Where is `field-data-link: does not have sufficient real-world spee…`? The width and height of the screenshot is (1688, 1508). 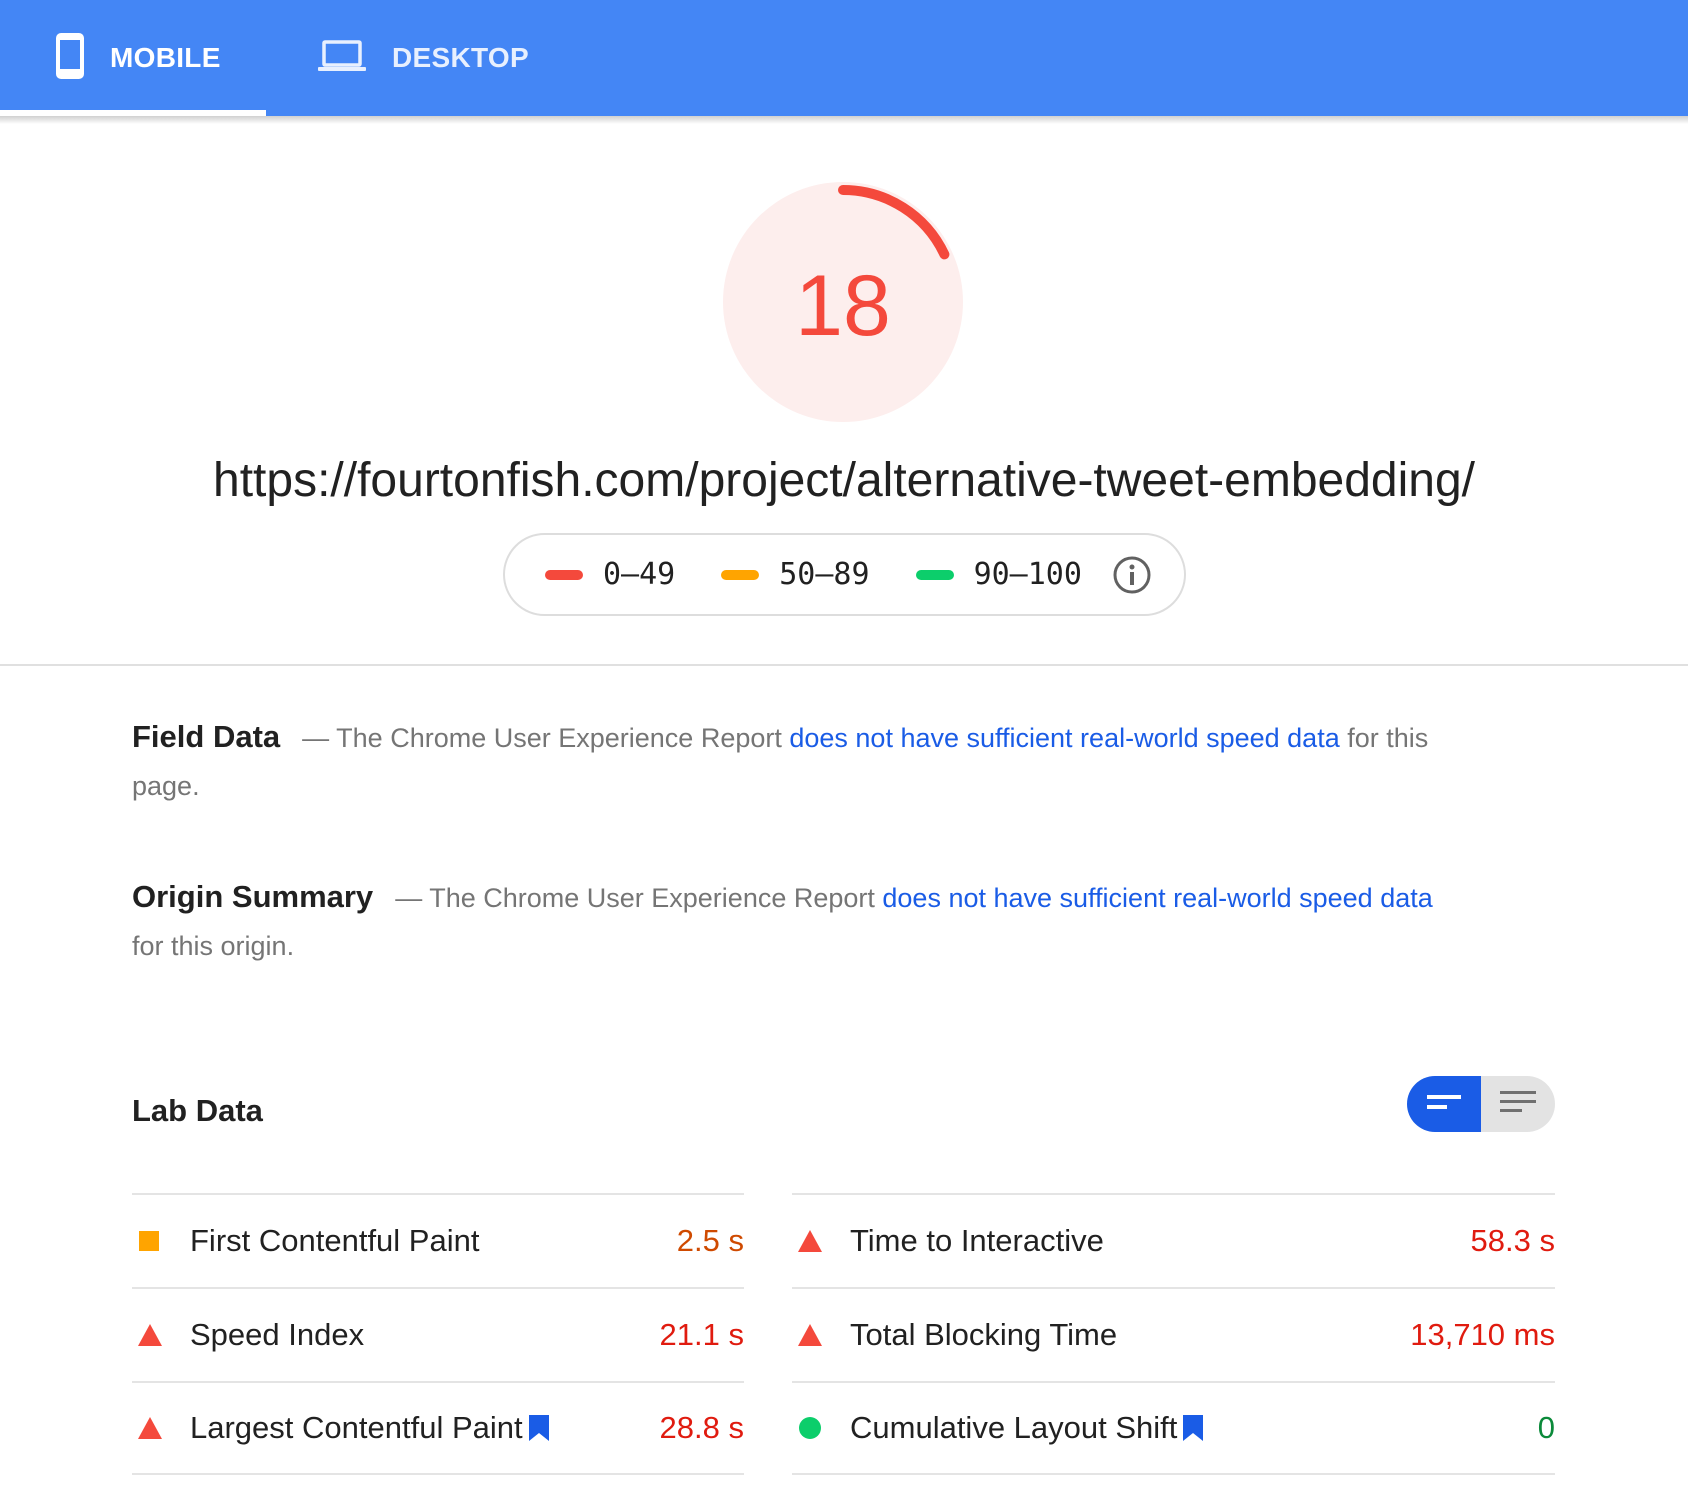 field-data-link: does not have sufficient real-world spee… is located at coordinates (1064, 738).